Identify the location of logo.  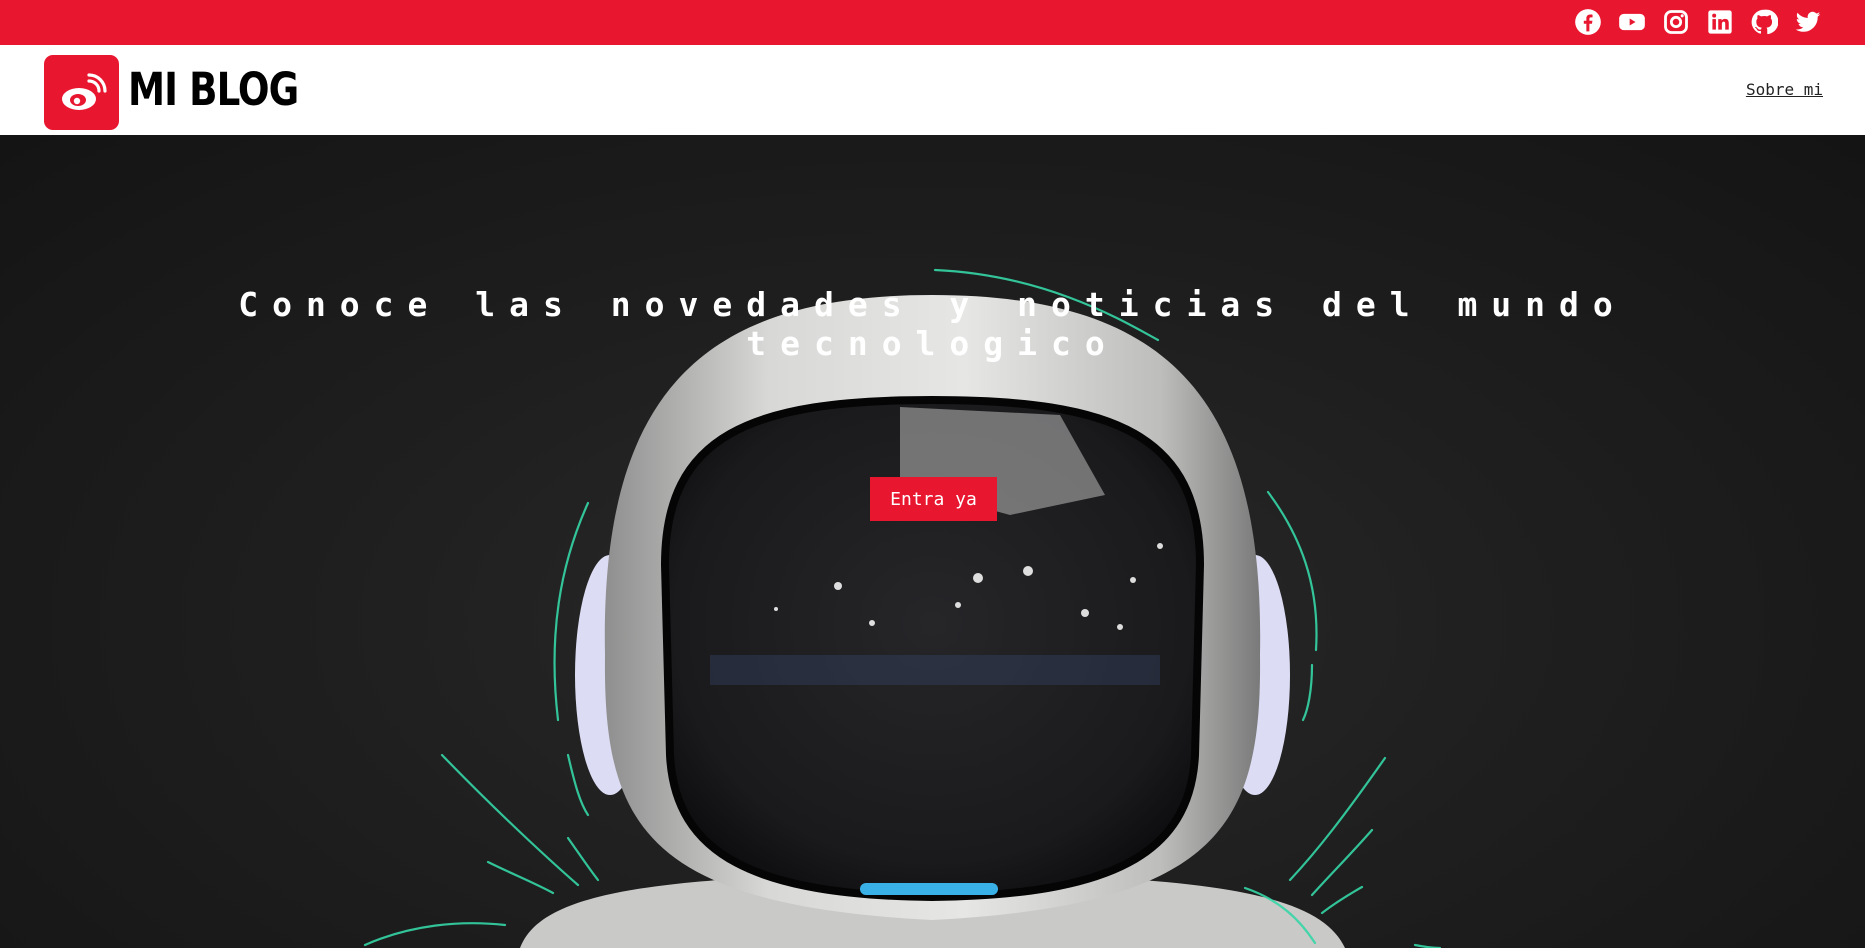
(81, 92).